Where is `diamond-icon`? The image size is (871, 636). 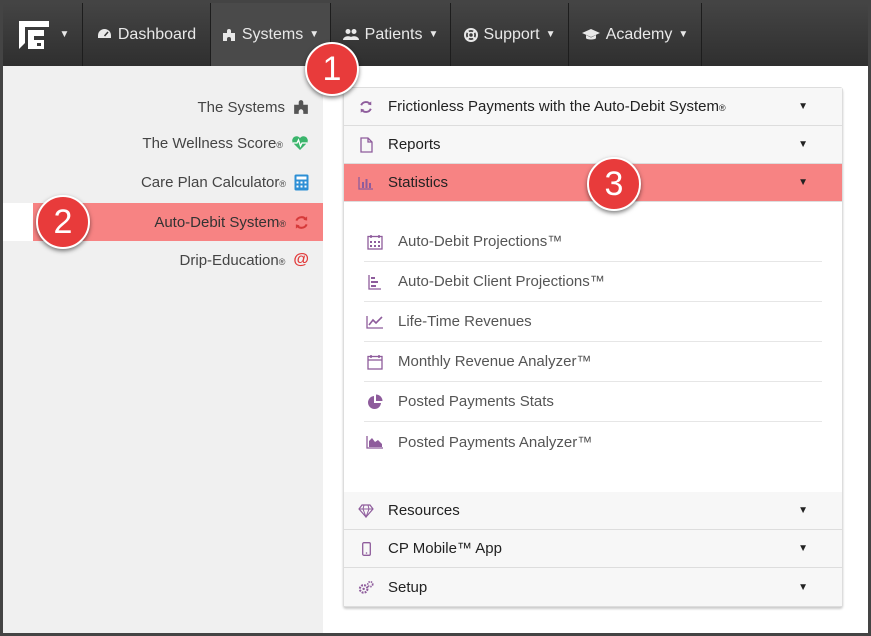
diamond-icon is located at coordinates (366, 510).